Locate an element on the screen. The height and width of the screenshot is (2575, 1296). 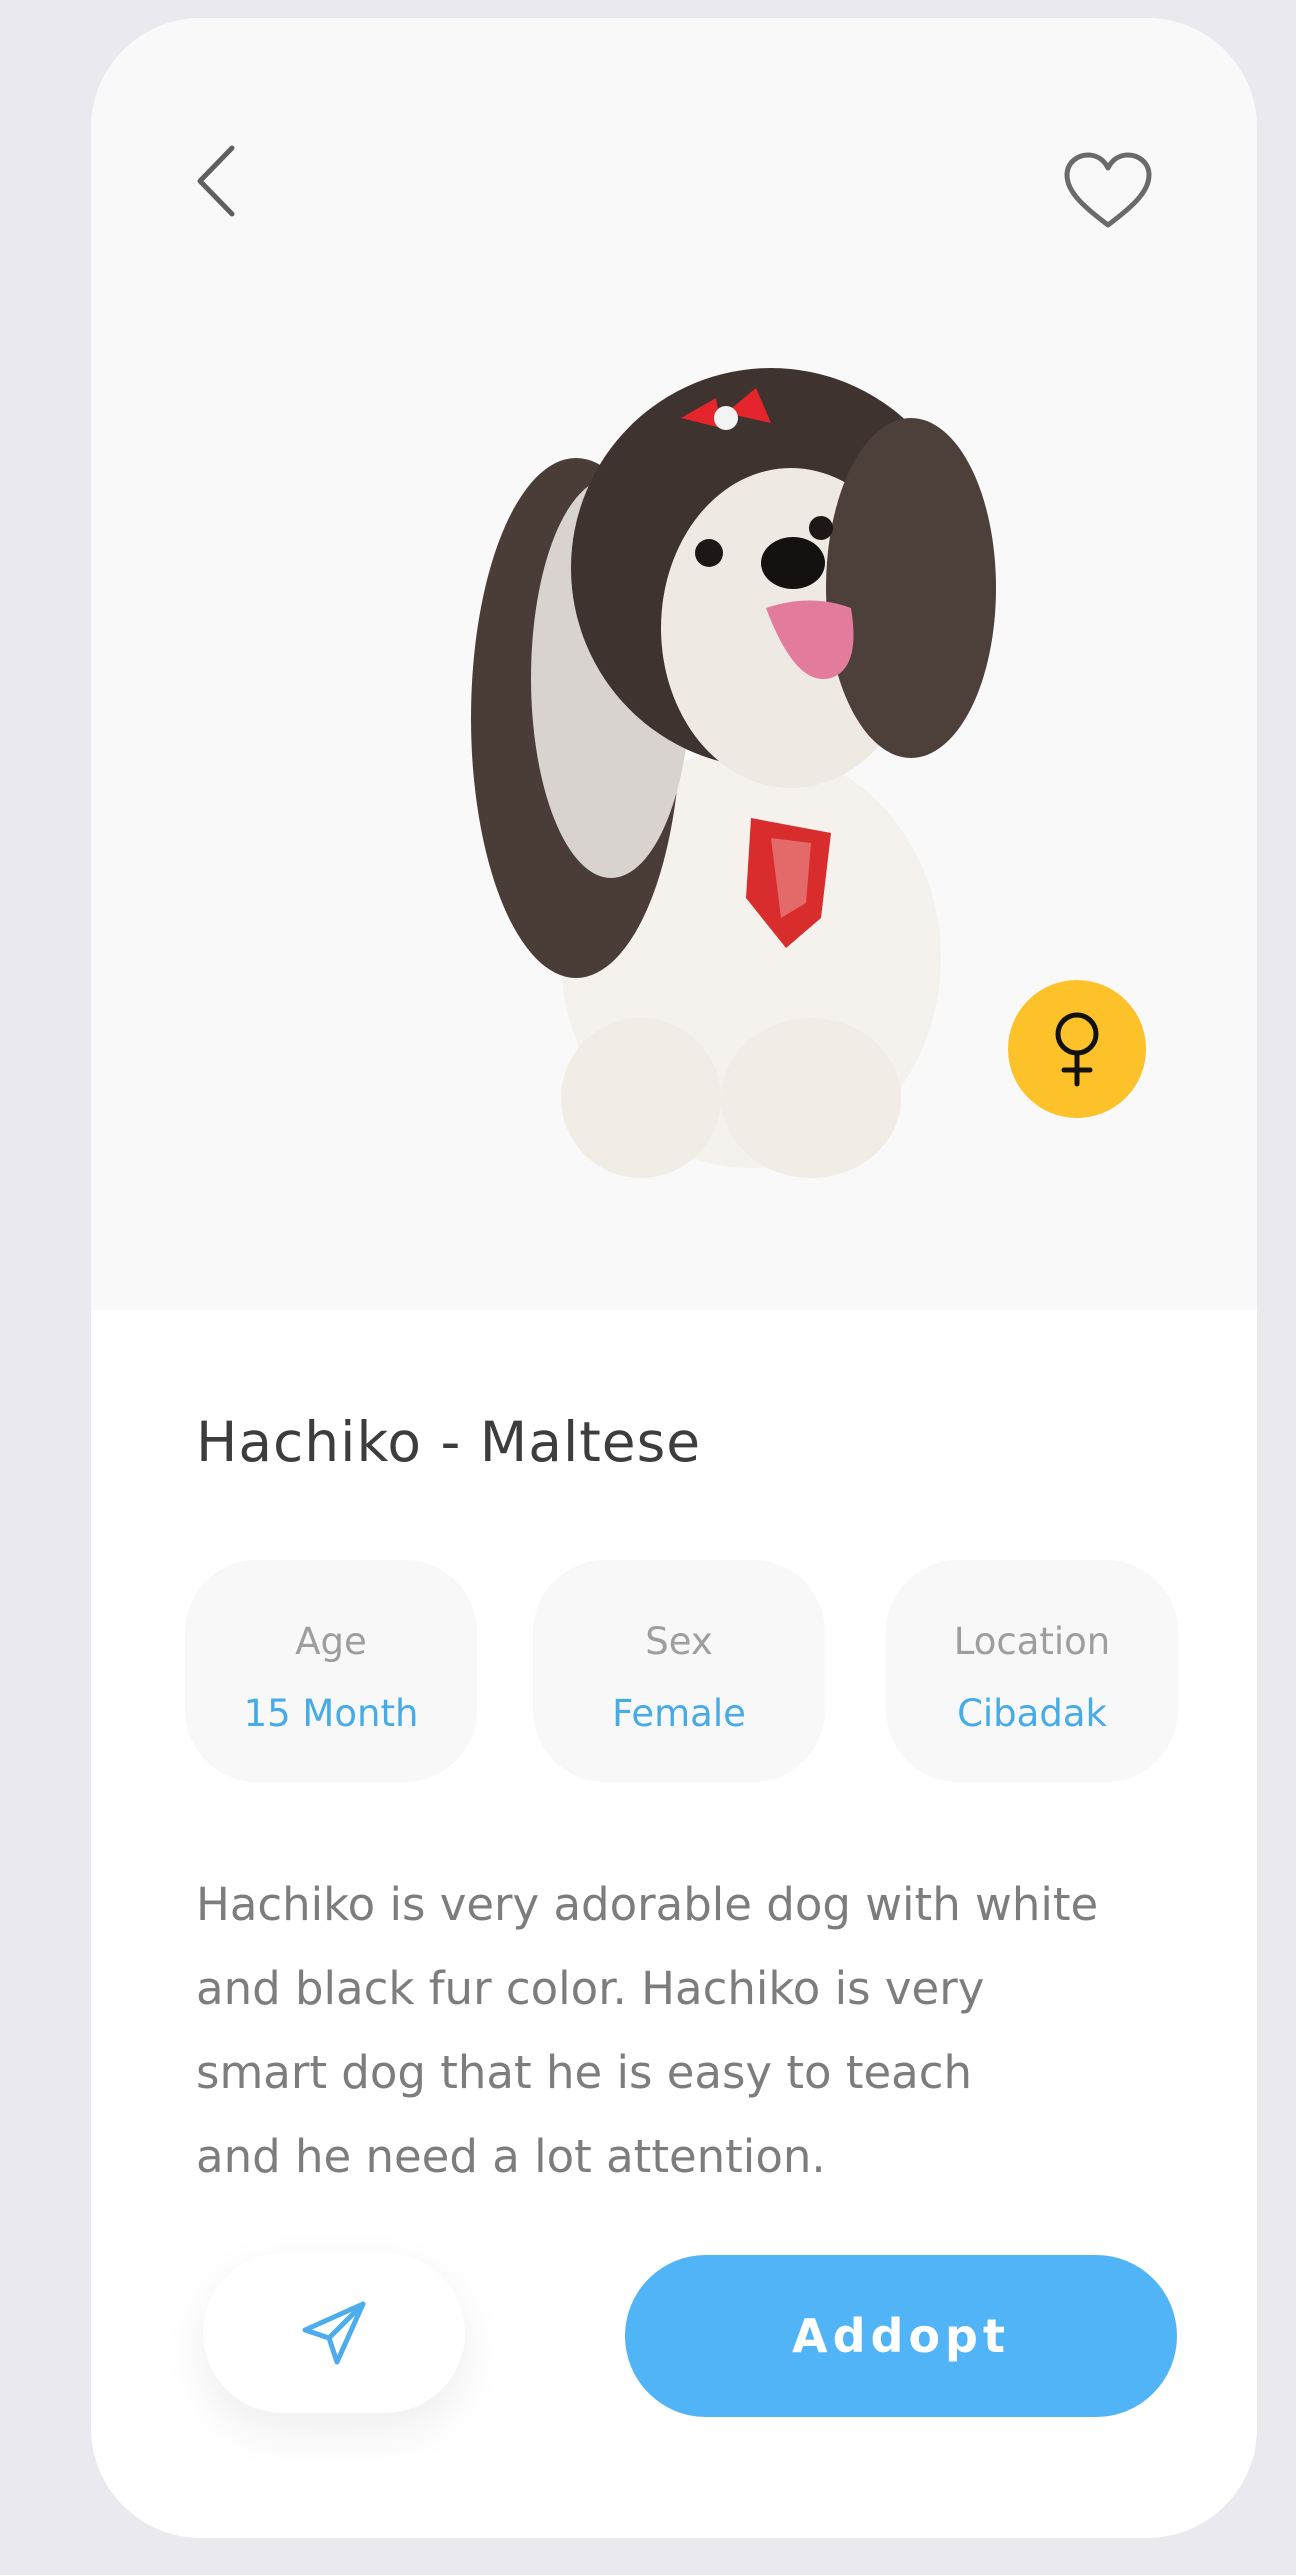
description-line: and black fur color. Hachiko is very is located at coordinates (590, 1988).